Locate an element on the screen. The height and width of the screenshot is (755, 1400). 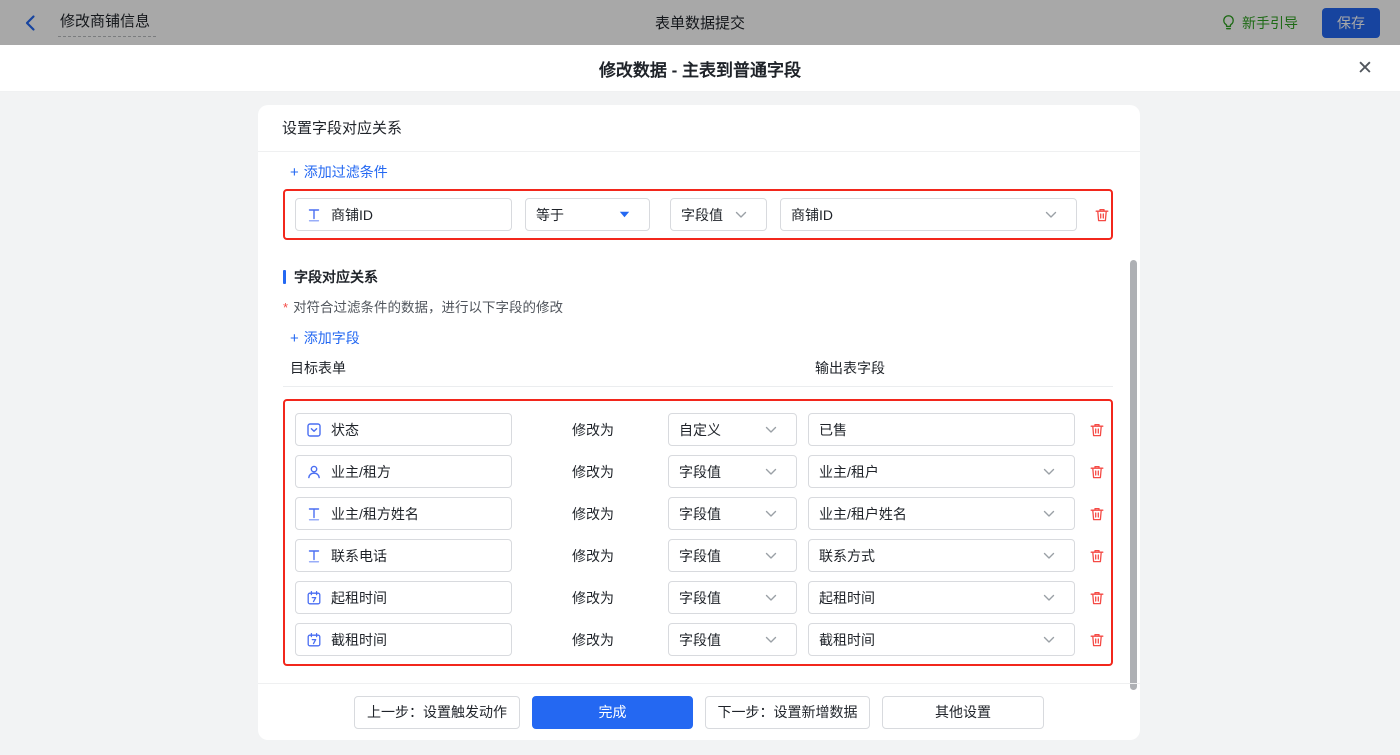
section-accent-bar is located at coordinates (284, 277).